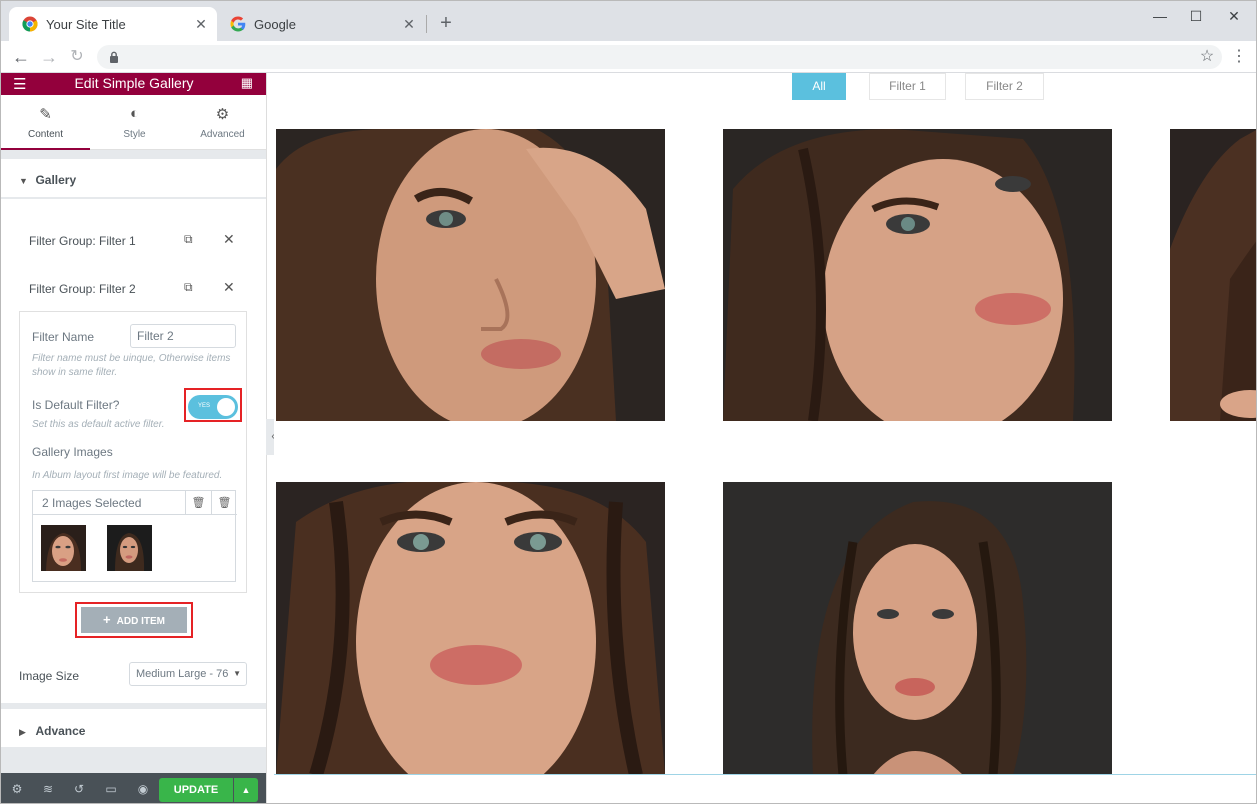  Describe the element at coordinates (76, 405) in the screenshot. I see `default-filter-label: Is Default Filter?` at that location.